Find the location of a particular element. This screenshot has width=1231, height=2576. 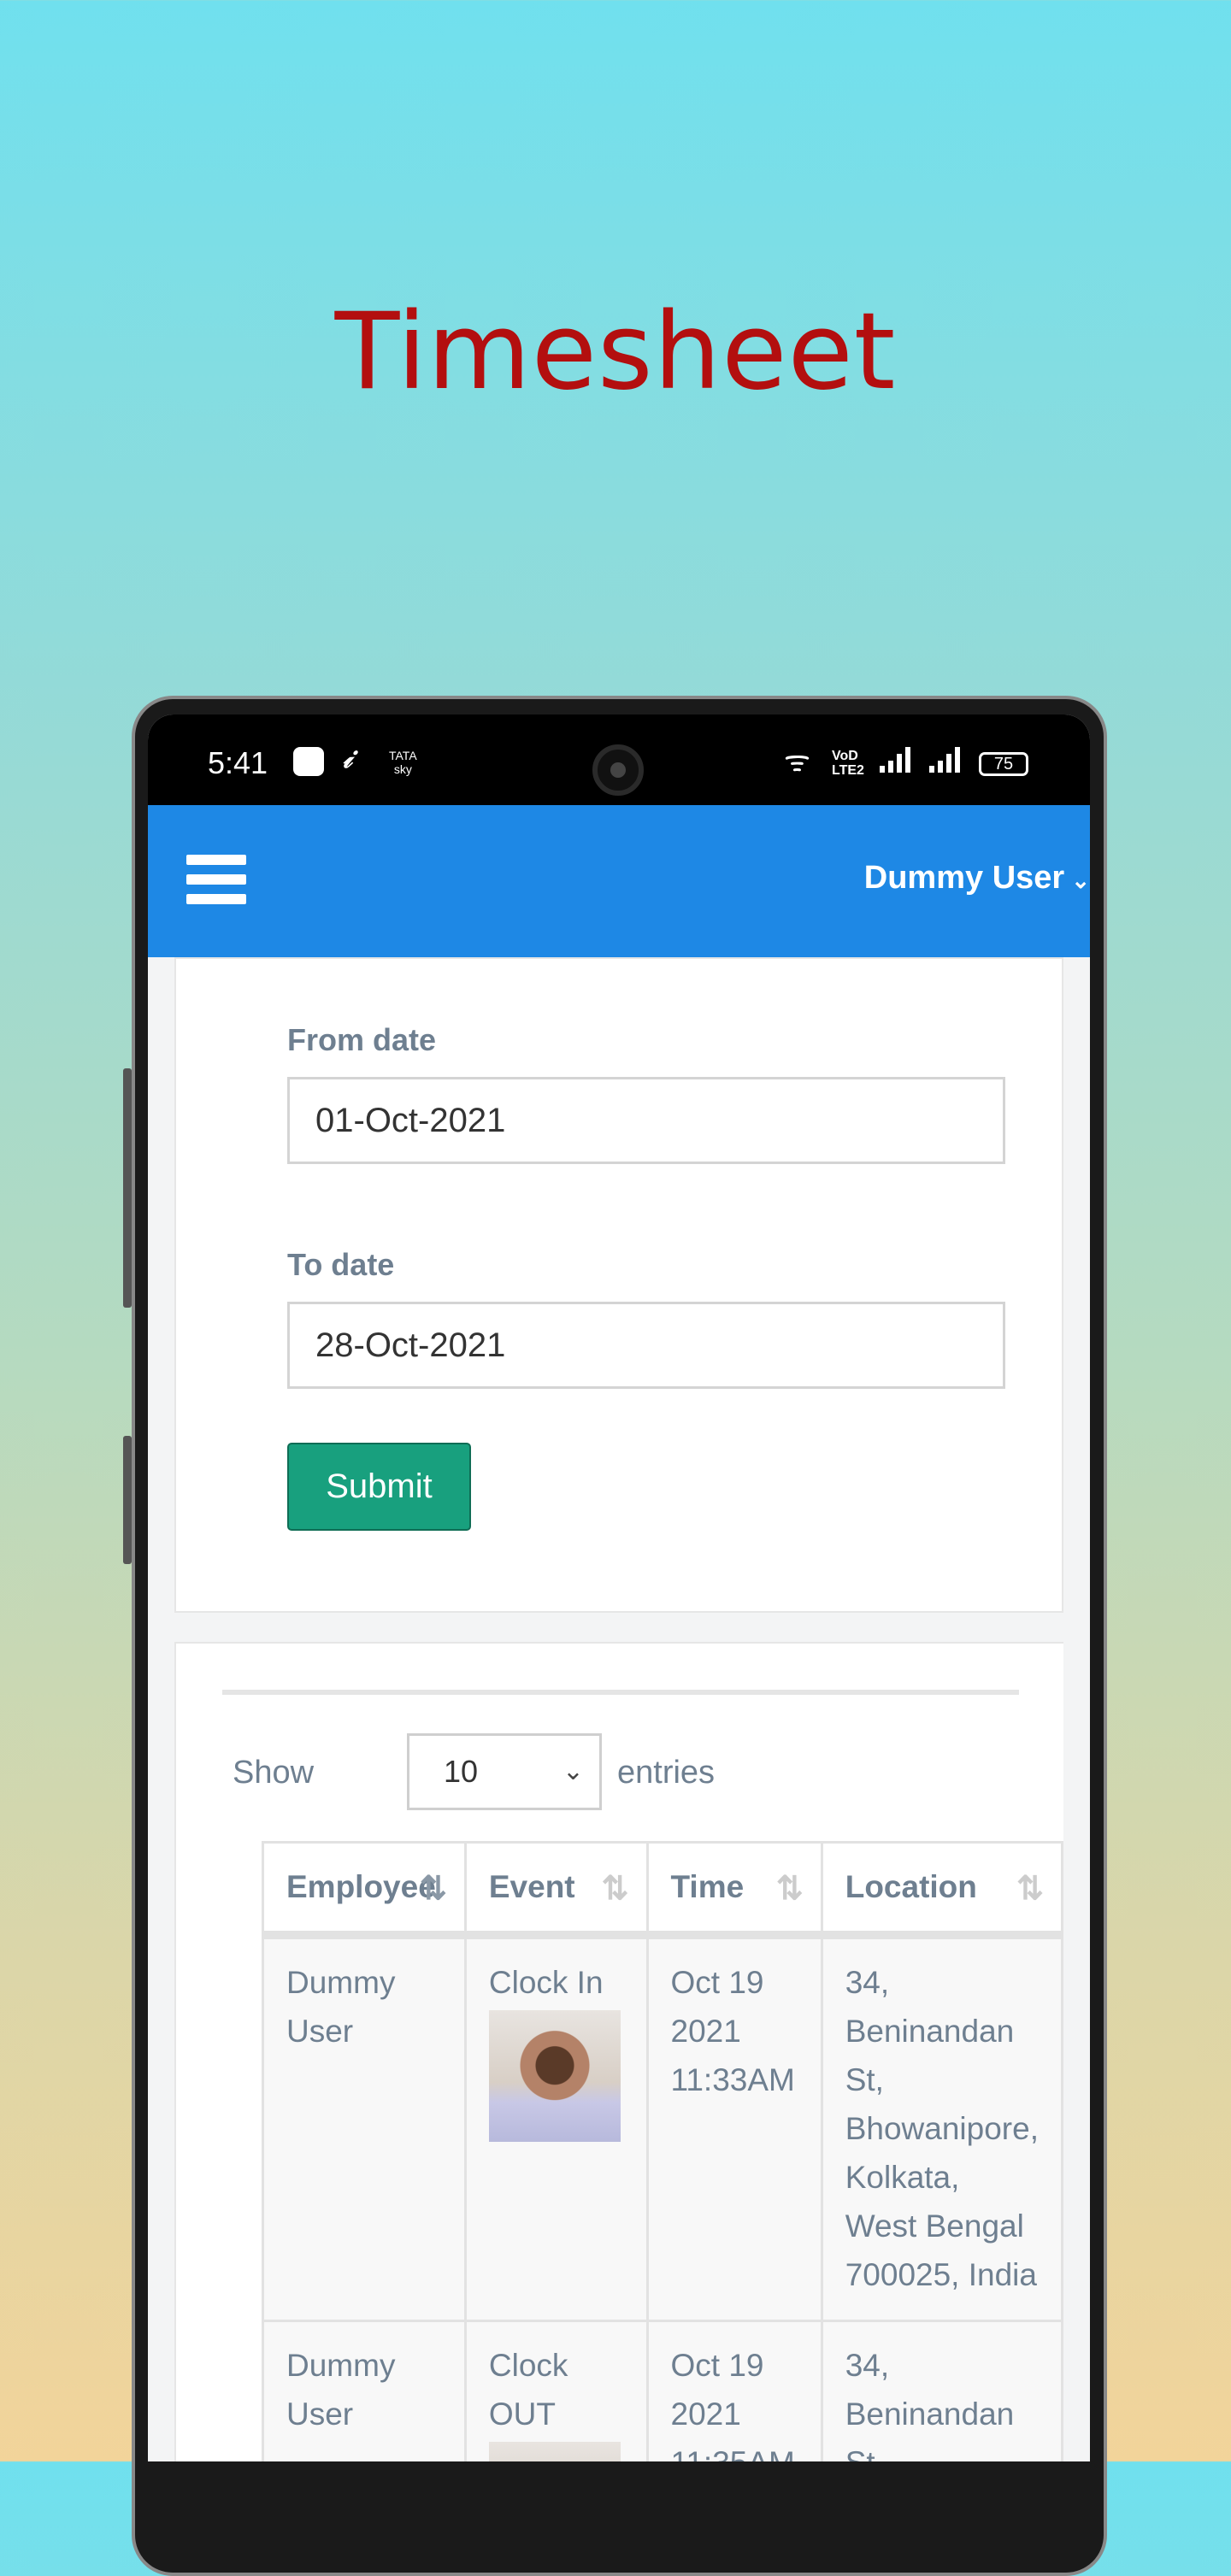

from-date-label: From date is located at coordinates (362, 1039).